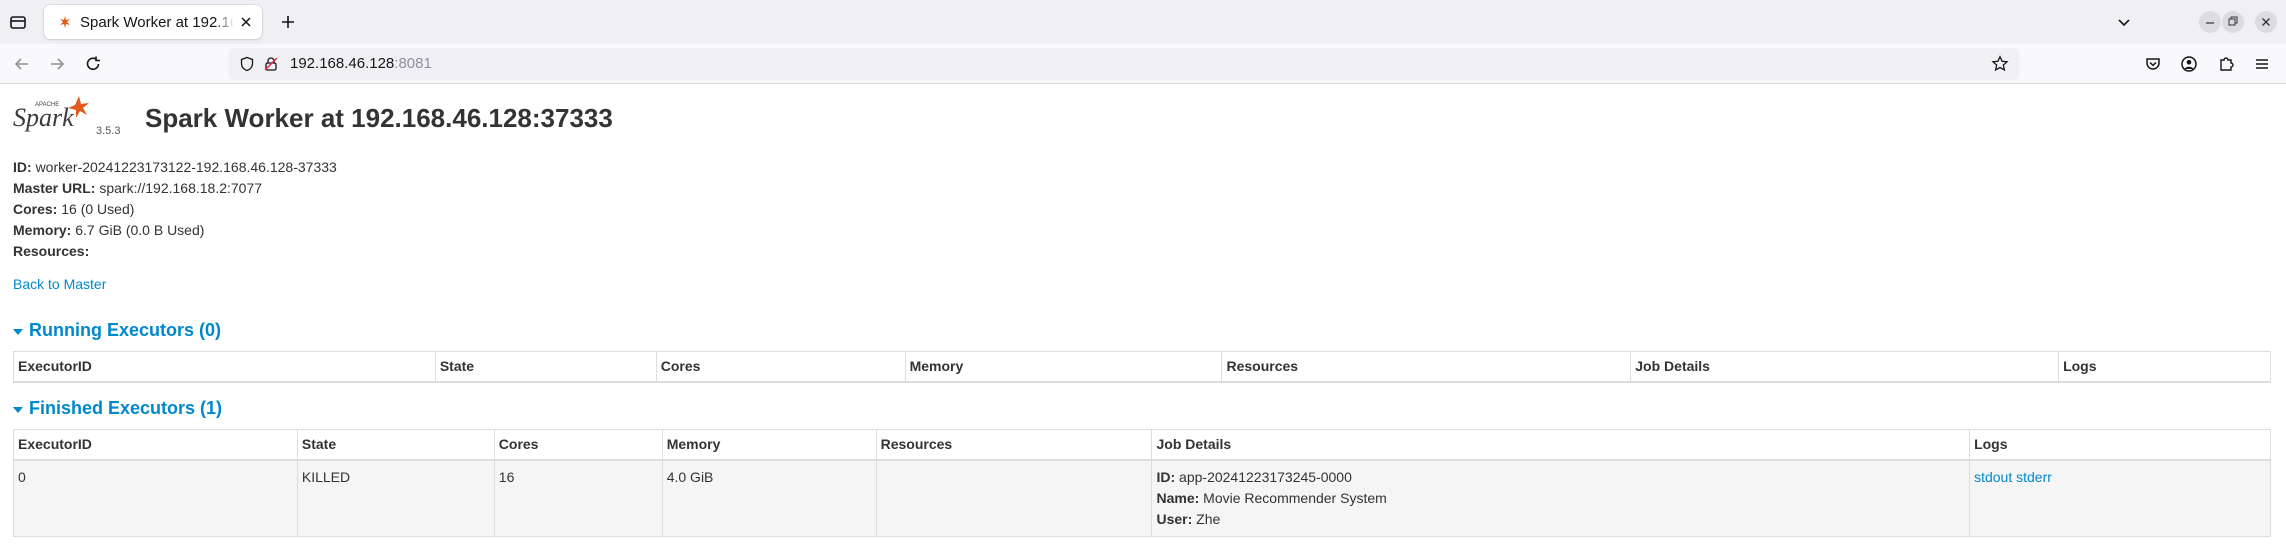 This screenshot has width=2286, height=554. I want to click on back-icon, so click(22, 64).